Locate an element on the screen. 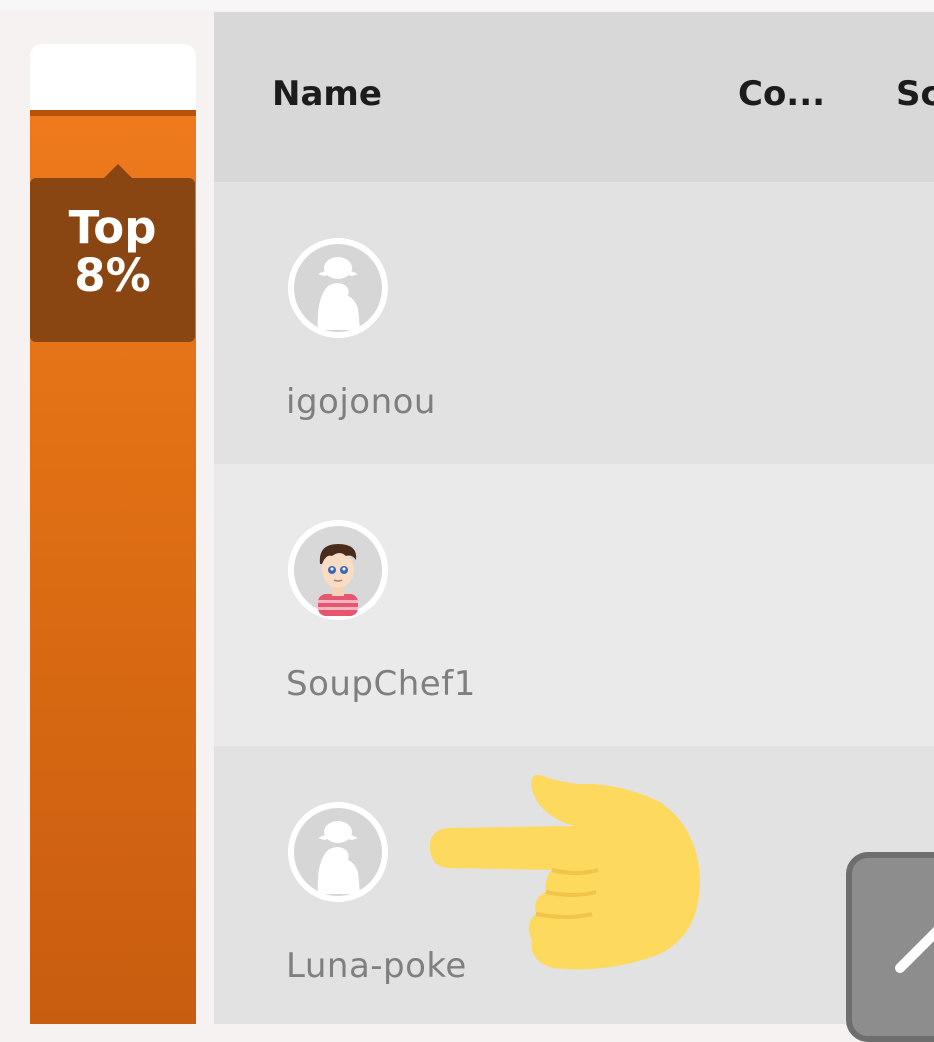 This screenshot has width=934, height=1042. column-header-sc: Sc is located at coordinates (915, 94).